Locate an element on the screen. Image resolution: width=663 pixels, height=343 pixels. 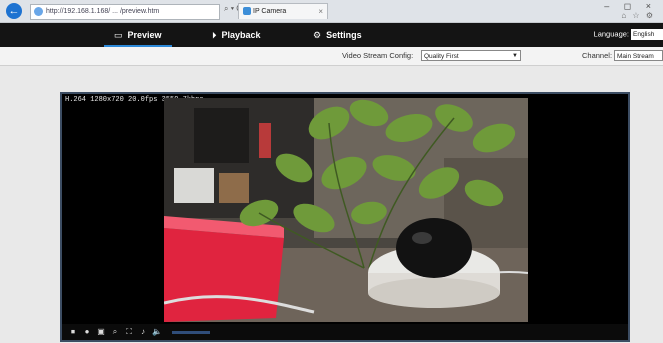
language-dropdown: English is located at coordinates (647, 34).